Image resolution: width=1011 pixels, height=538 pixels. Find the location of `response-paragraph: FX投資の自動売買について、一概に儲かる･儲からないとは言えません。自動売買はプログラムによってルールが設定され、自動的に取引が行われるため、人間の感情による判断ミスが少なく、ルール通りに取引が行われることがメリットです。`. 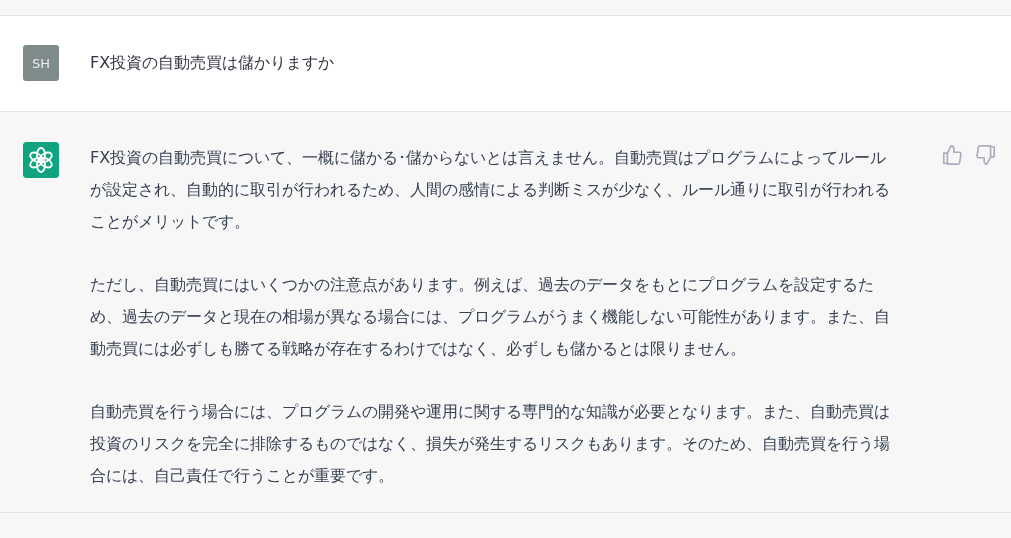

response-paragraph: FX投資の自動売買について、一概に儲かる･儲からないとは言えません。自動売買はプログラムによってルールが設定され、自動的に取引が行われるため、人間の感情による判断ミスが少なく、ルール通りに取引が行われることがメリットです。 is located at coordinates (490, 190).